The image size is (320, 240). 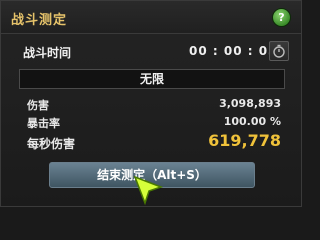 What do you see at coordinates (39, 20) in the screenshot?
I see `window-title: 战斗测定` at bounding box center [39, 20].